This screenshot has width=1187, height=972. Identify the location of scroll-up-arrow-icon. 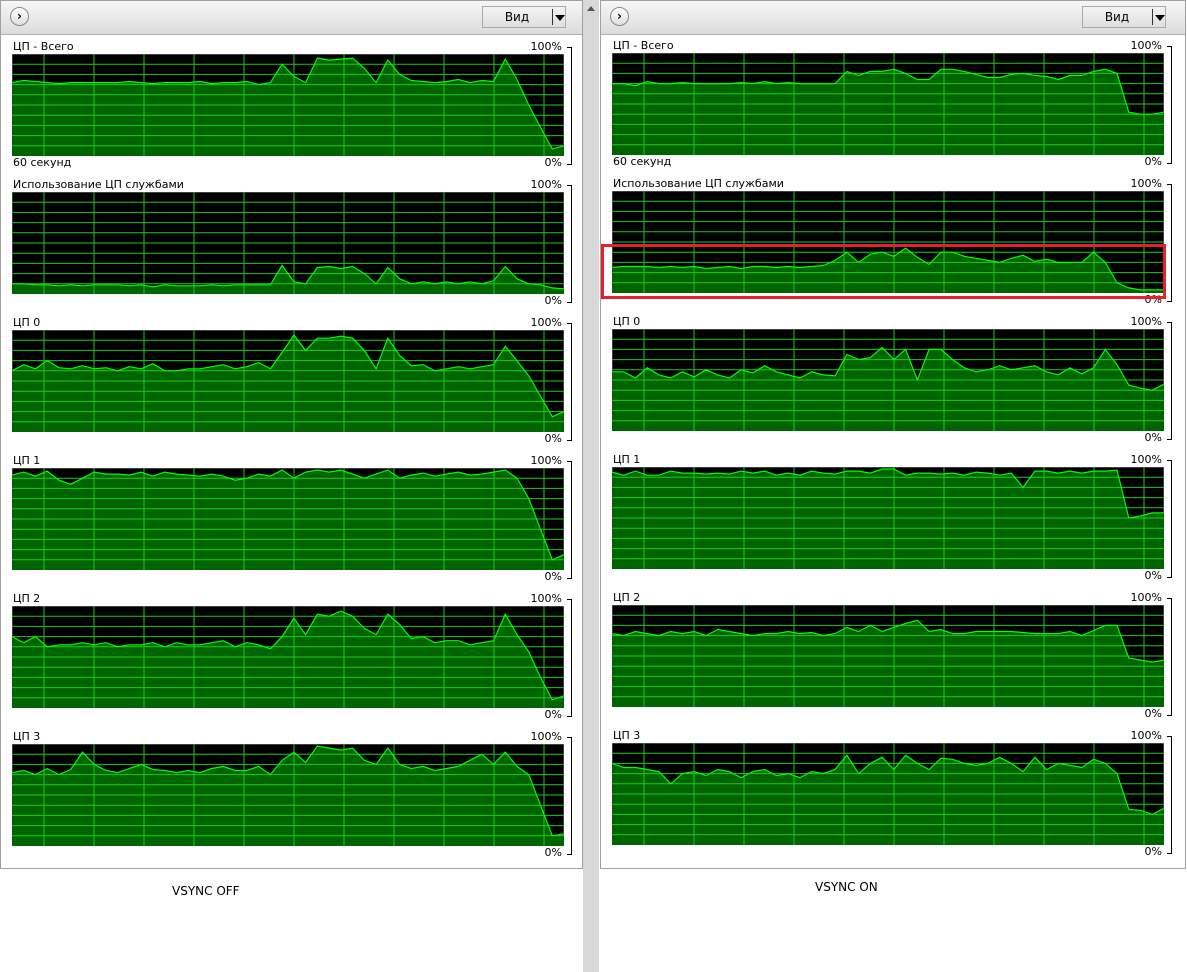
(591, 8).